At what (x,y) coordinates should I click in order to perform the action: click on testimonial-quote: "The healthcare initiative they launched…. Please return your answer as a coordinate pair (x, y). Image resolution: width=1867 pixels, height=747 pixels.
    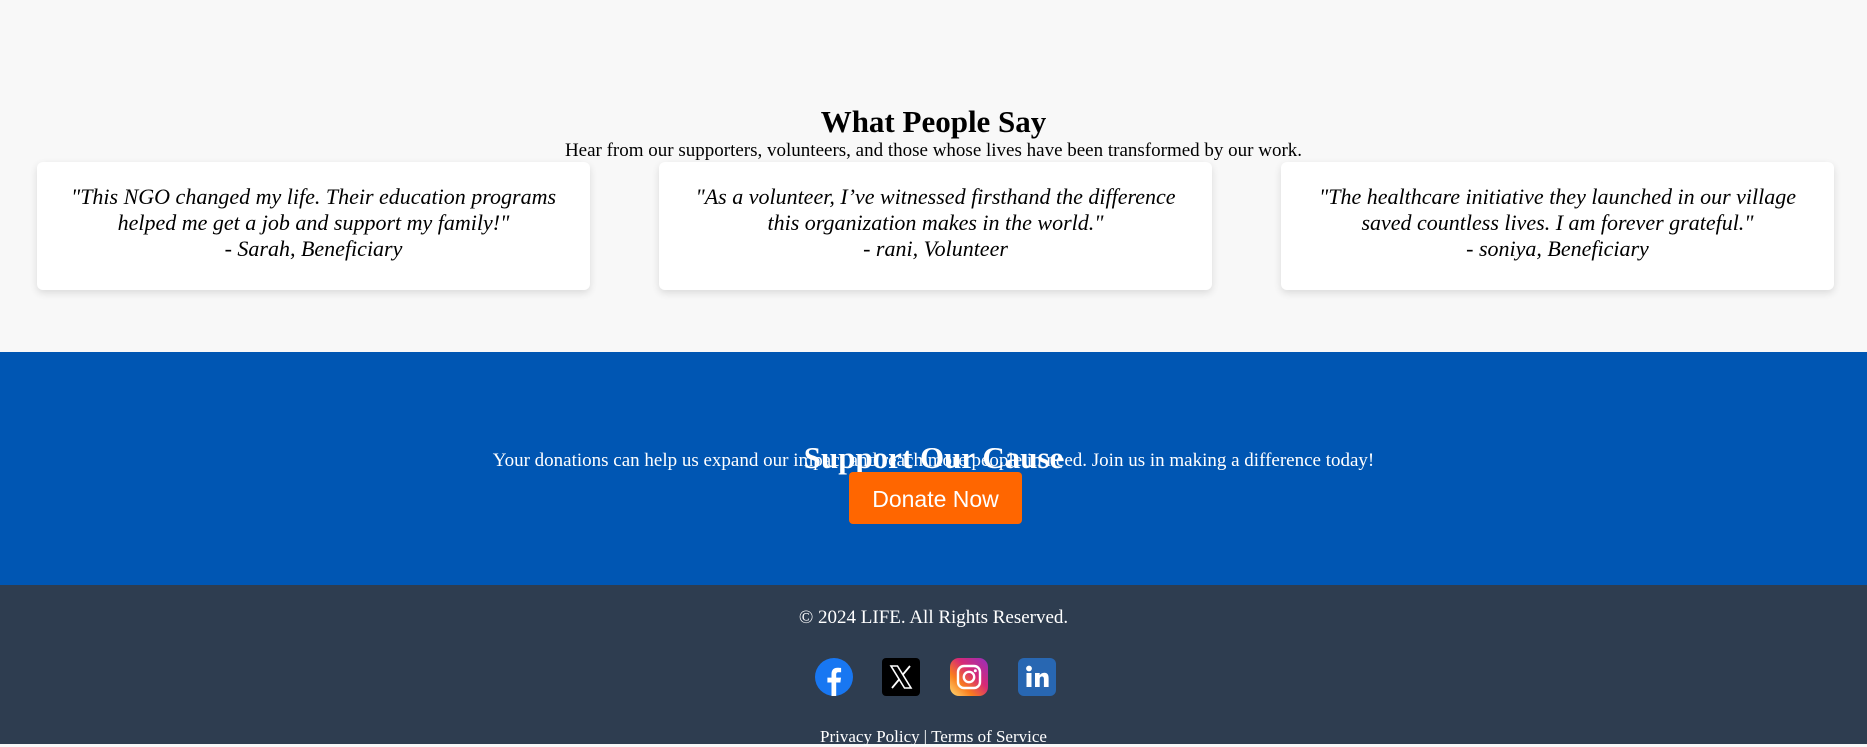
    Looking at the image, I should click on (1557, 209).